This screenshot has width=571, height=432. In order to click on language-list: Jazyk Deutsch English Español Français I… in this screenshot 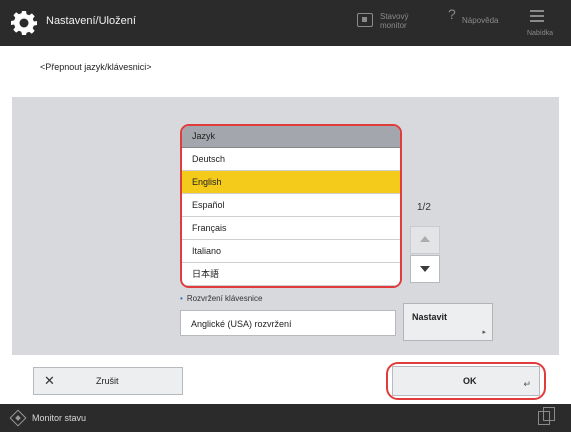, I will do `click(291, 206)`.